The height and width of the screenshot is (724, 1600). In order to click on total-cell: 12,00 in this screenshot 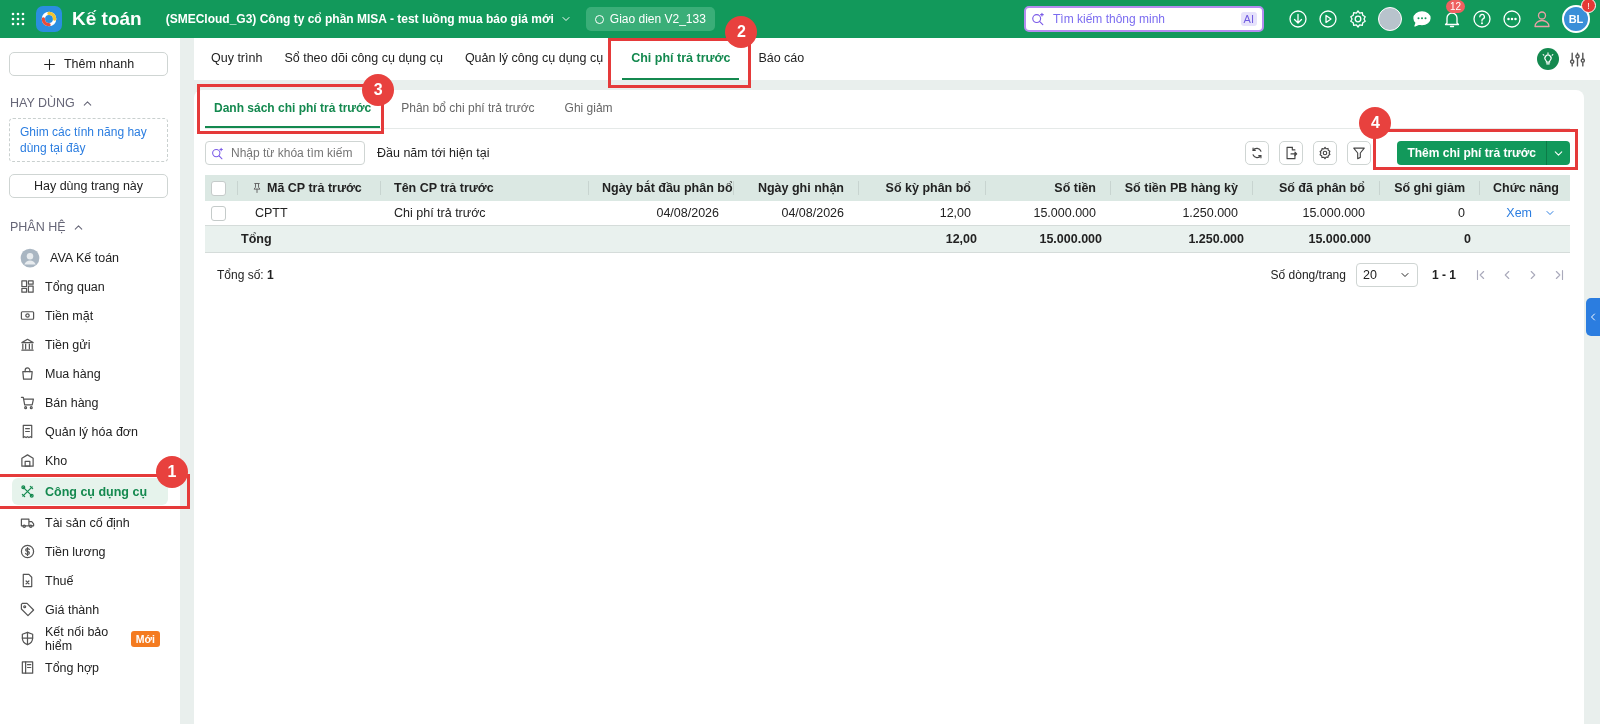, I will do `click(961, 239)`.